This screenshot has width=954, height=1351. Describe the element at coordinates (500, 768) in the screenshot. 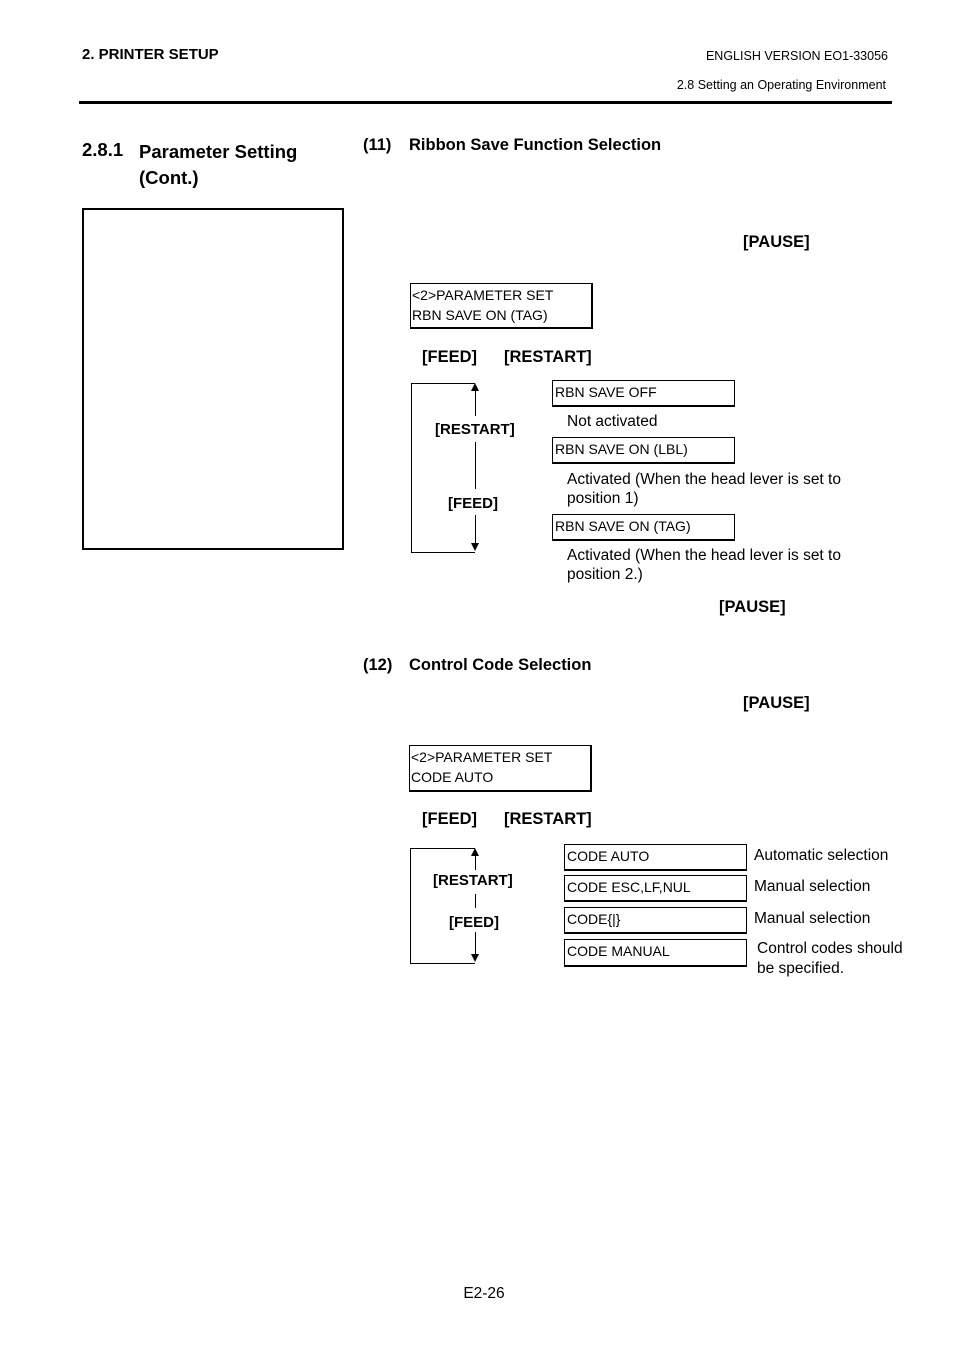

I see `lcd-display-code: <2>PARAMETER SET CODE AUTO` at that location.